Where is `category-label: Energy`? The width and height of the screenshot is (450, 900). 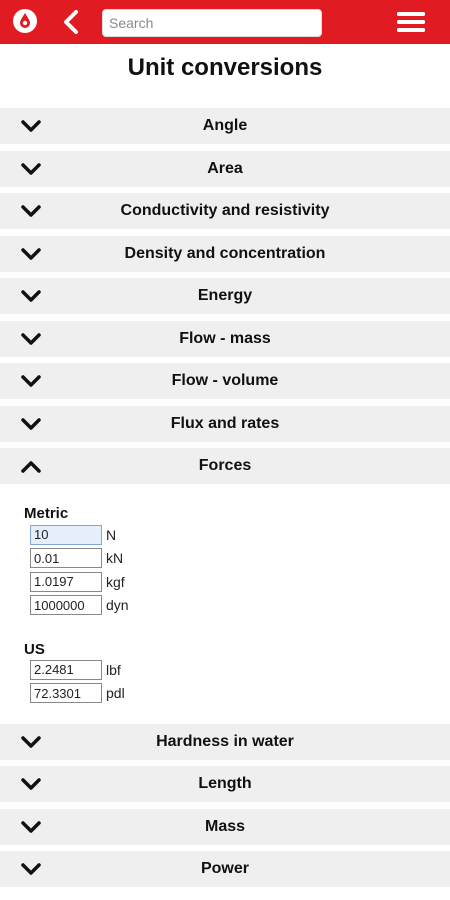 category-label: Energy is located at coordinates (225, 295).